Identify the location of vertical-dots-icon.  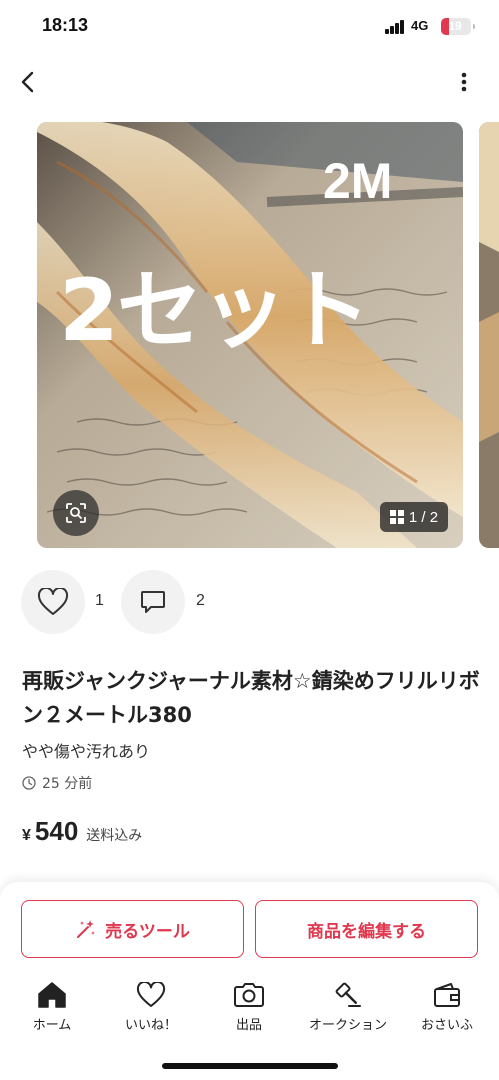
(464, 82).